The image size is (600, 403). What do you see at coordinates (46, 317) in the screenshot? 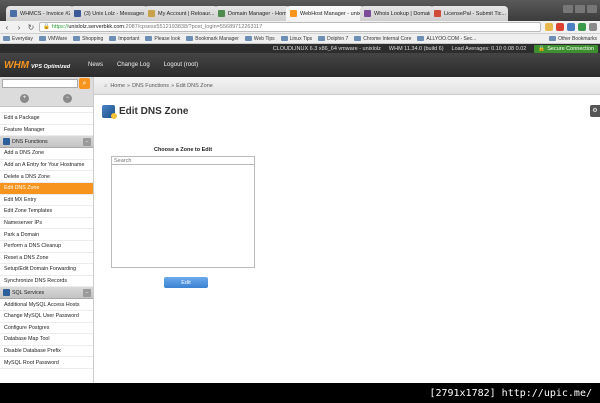
I see `sidebar-item-change-mysql-user-password: Change MySQL User Password` at bounding box center [46, 317].